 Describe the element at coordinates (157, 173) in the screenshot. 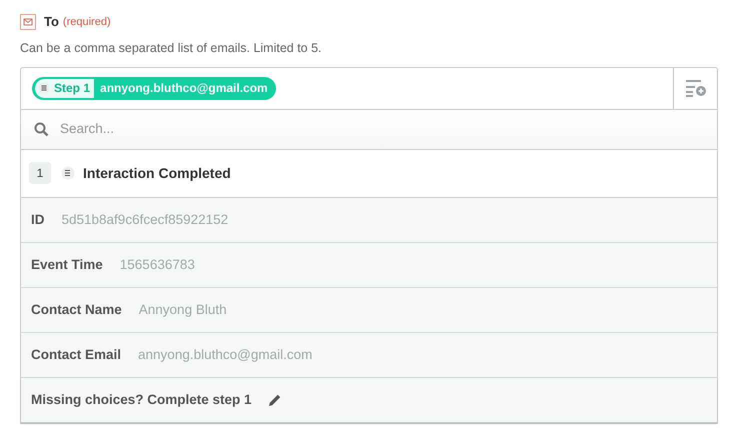

I see `step-title: Interaction Completed` at that location.